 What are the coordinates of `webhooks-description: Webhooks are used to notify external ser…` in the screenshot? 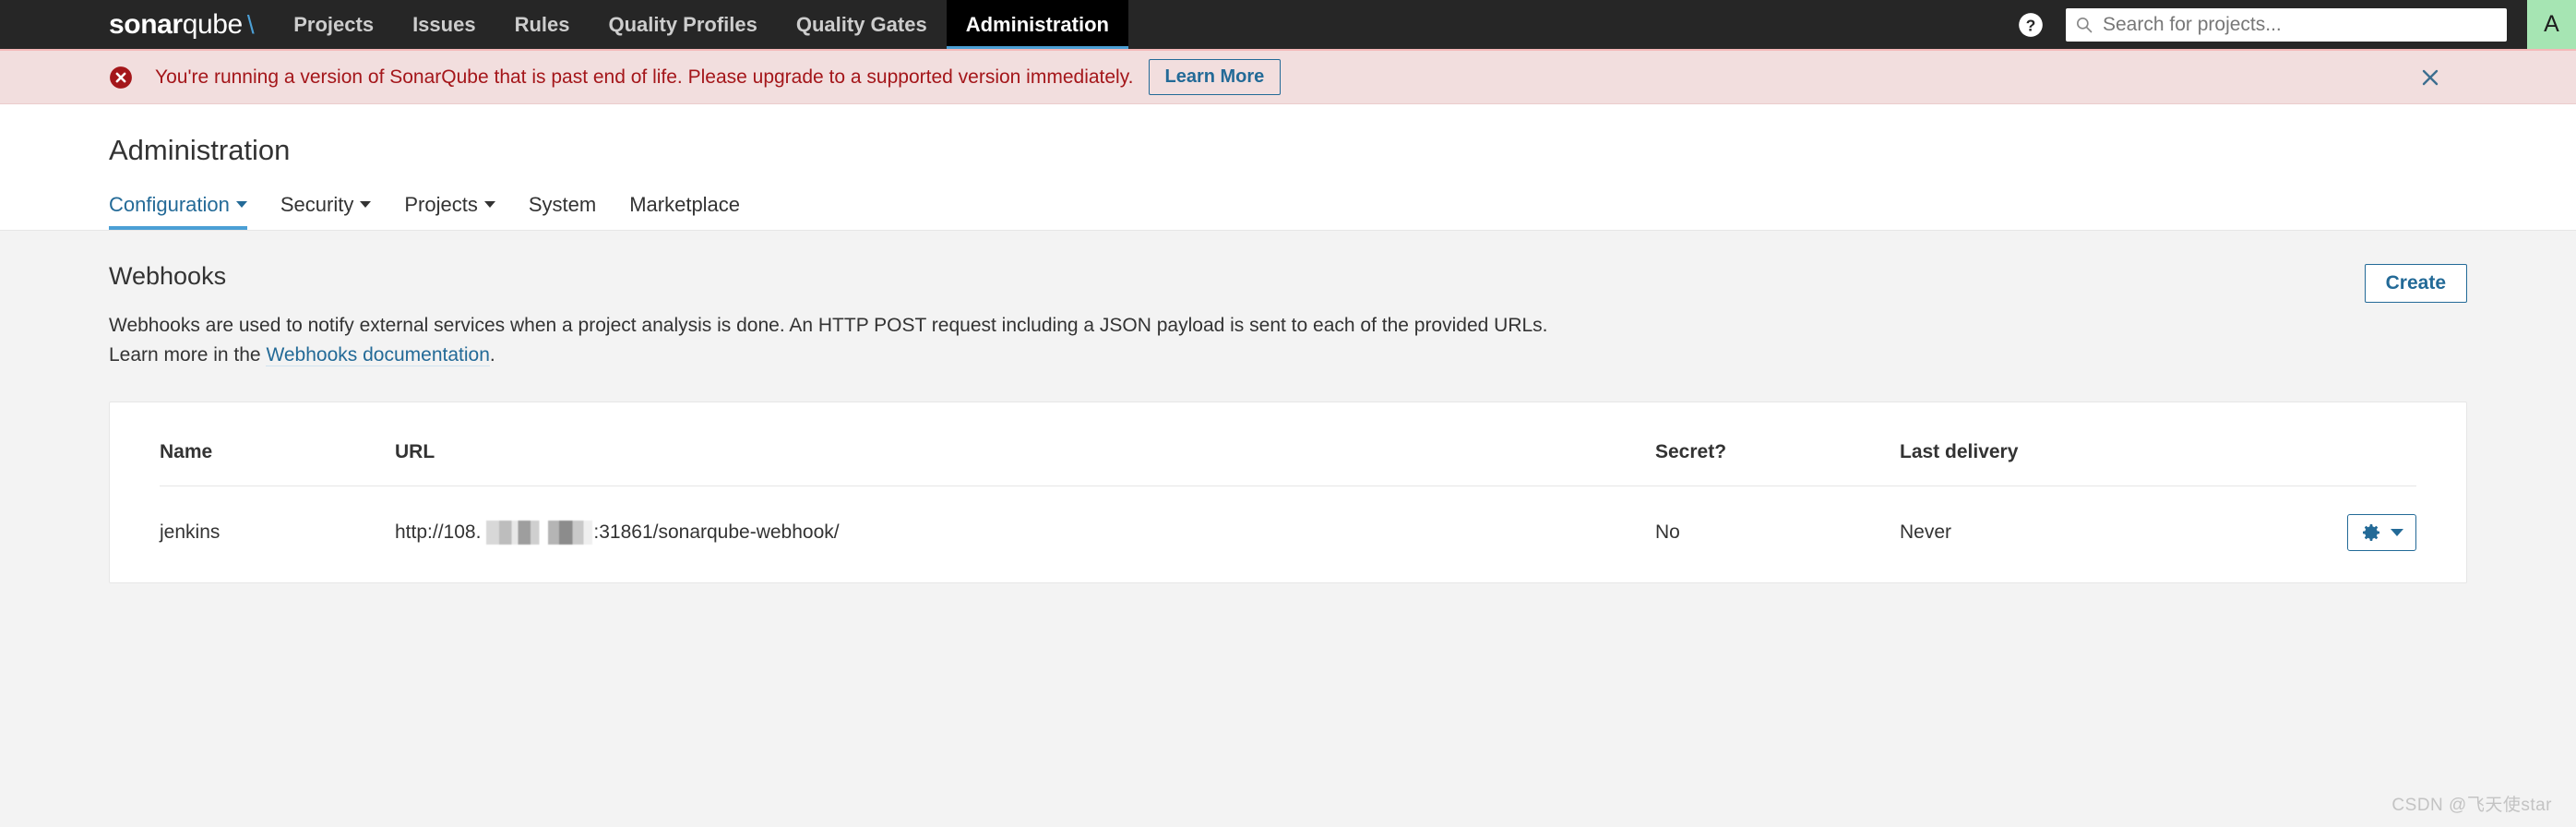 It's located at (847, 340).